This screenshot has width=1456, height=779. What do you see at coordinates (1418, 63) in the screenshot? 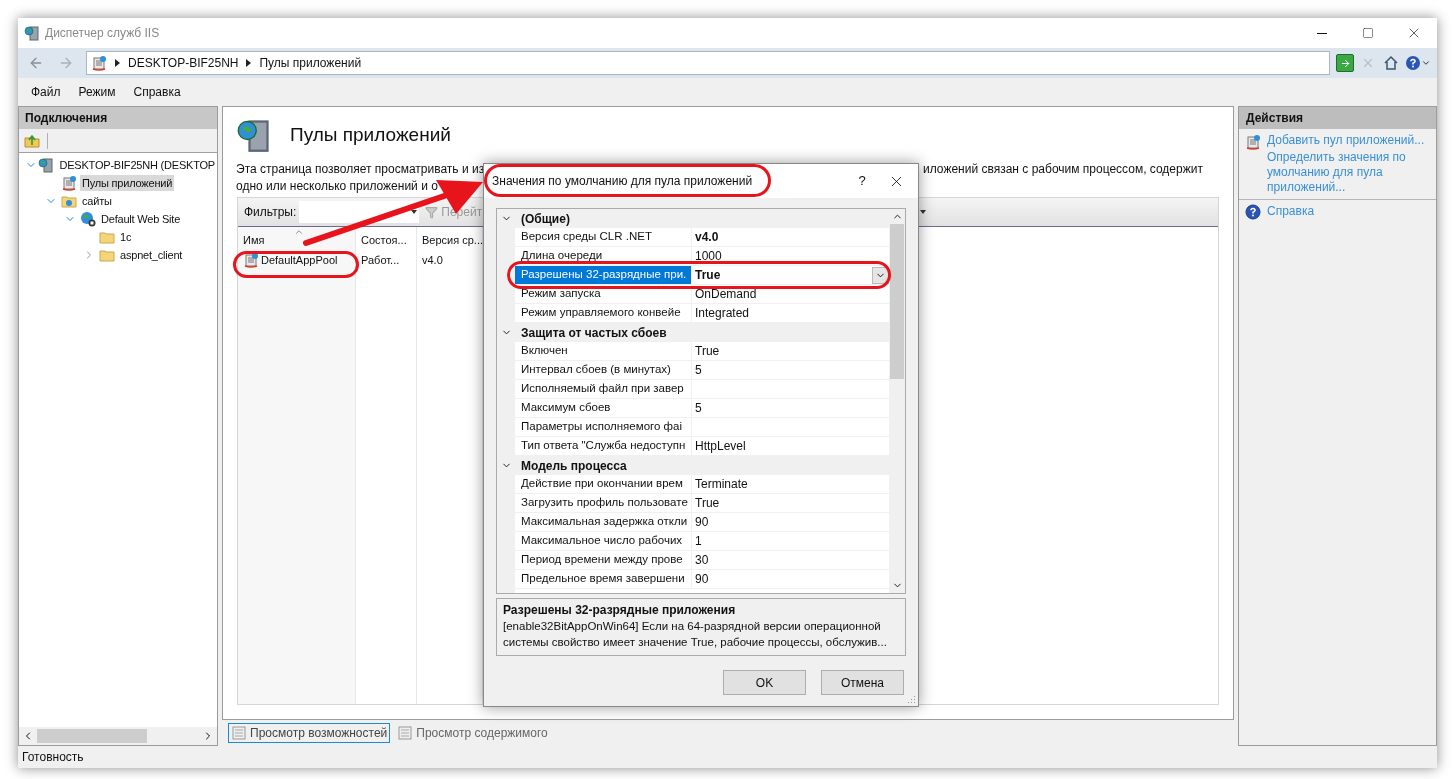
I see `help-dropdown-button` at bounding box center [1418, 63].